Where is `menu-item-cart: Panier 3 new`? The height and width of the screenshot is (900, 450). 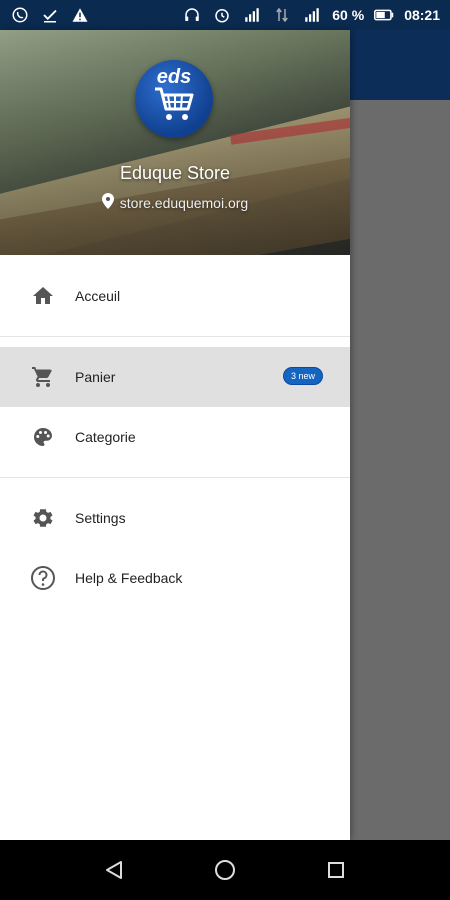 menu-item-cart: Panier 3 new is located at coordinates (175, 377).